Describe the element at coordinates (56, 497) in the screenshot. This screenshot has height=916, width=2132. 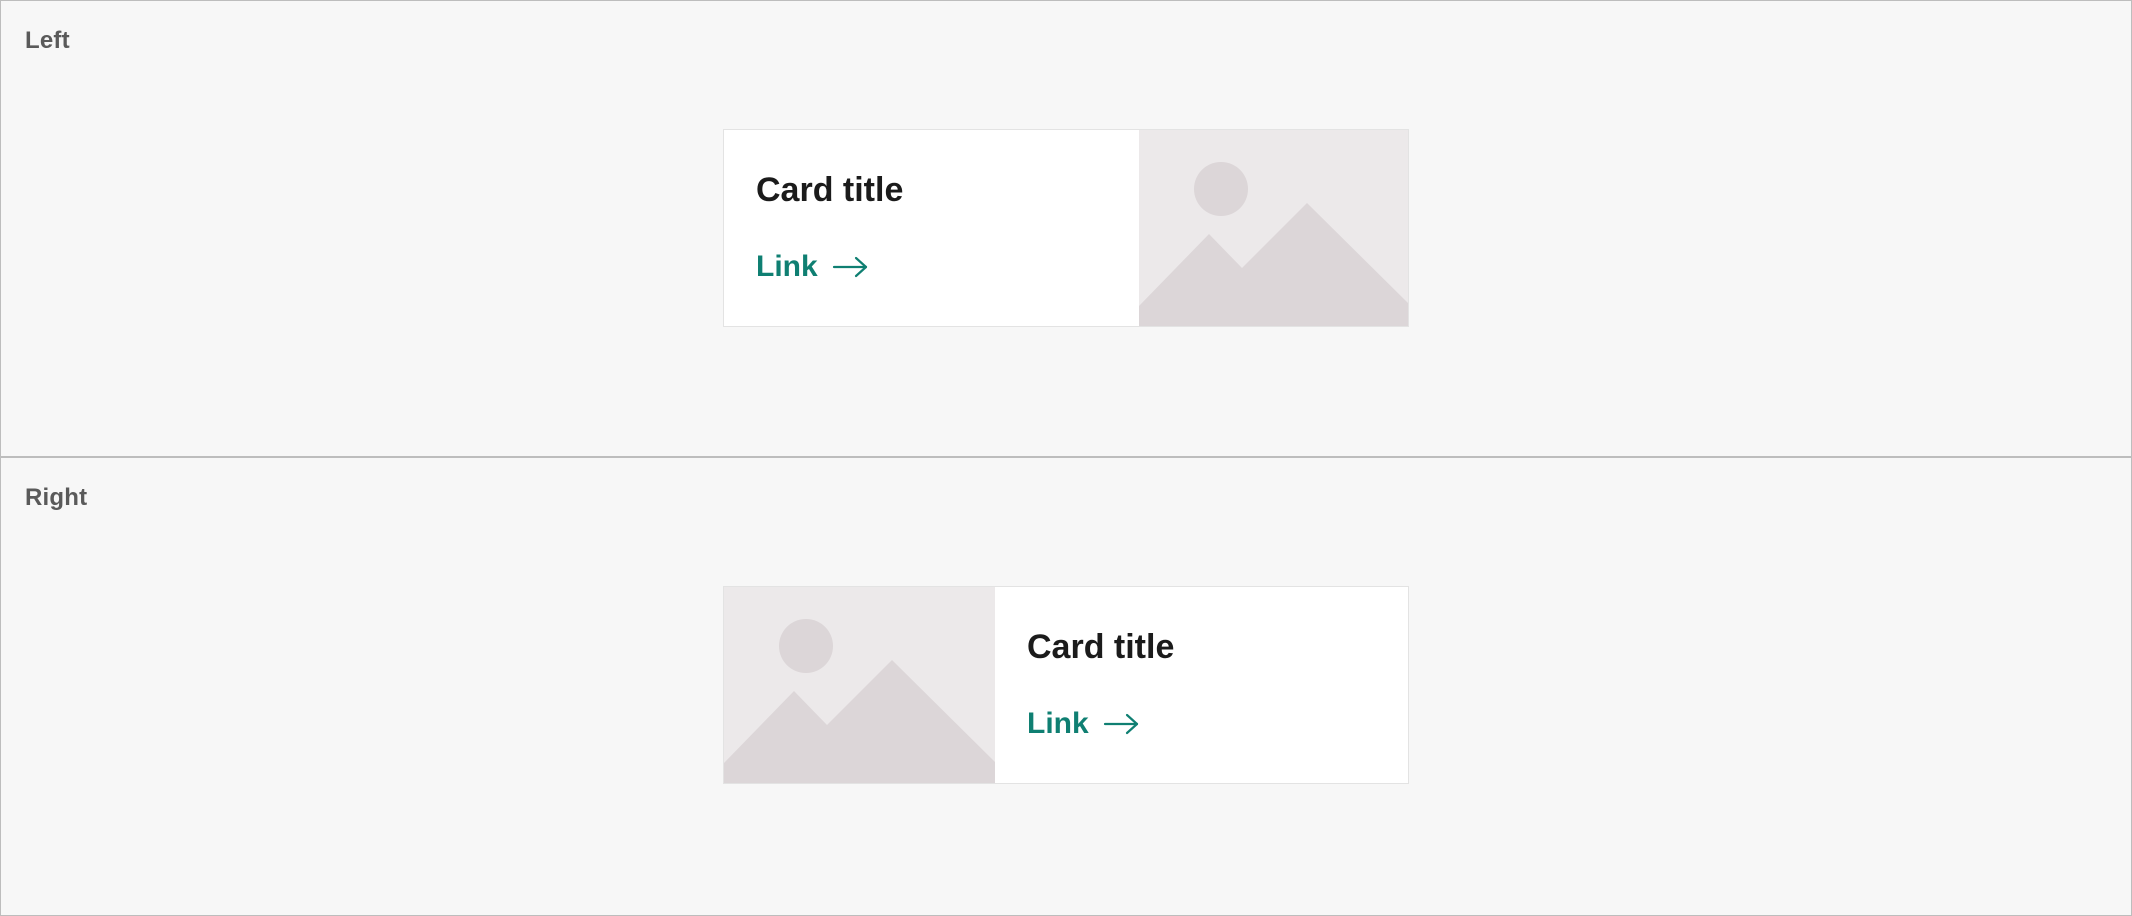
I see `panel-label: Right` at that location.